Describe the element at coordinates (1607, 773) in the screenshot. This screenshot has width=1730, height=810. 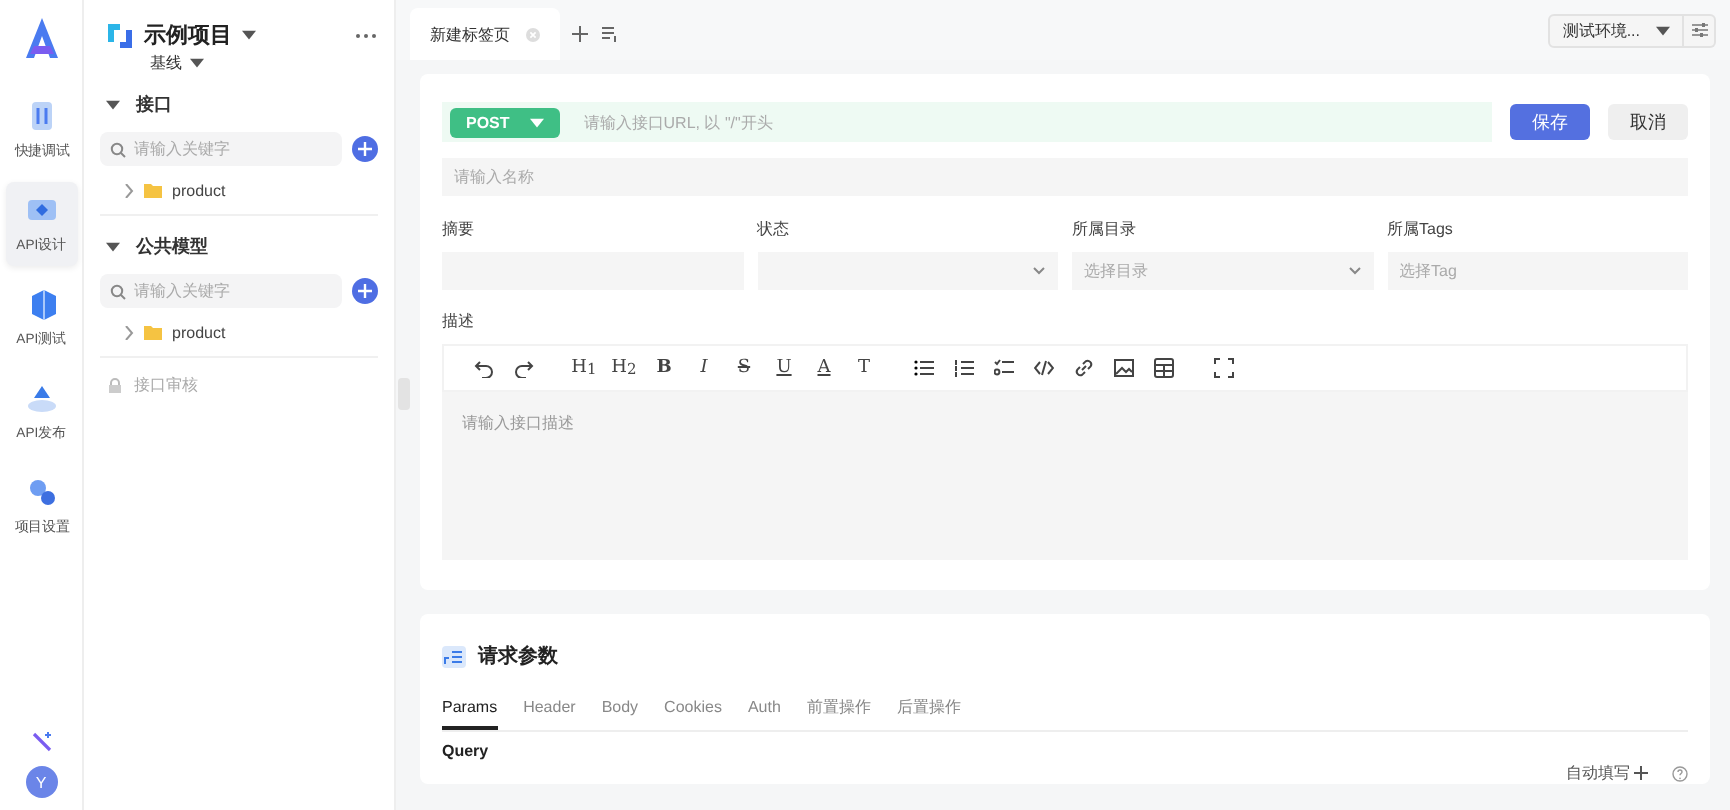
I see `autofill-button: 自动填写` at that location.